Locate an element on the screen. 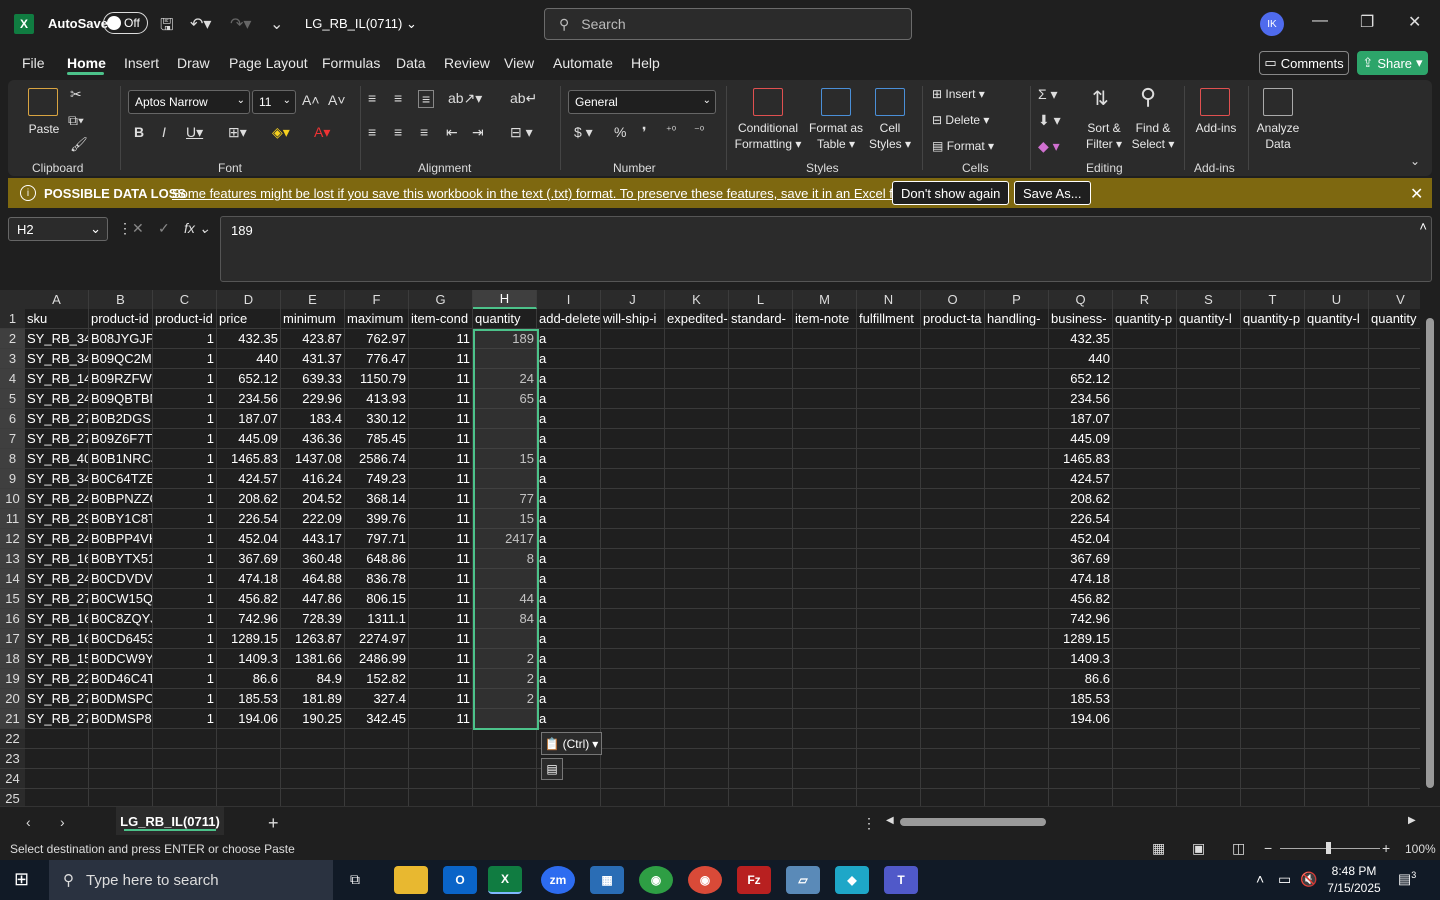 This screenshot has height=900, width=1440. comma-icon: ❜ is located at coordinates (644, 132).